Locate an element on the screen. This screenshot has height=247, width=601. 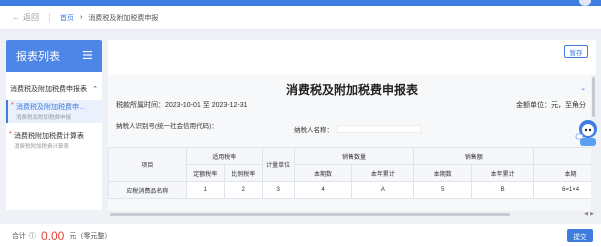
header-item-name: 应税消费品名称 is located at coordinates (147, 190).